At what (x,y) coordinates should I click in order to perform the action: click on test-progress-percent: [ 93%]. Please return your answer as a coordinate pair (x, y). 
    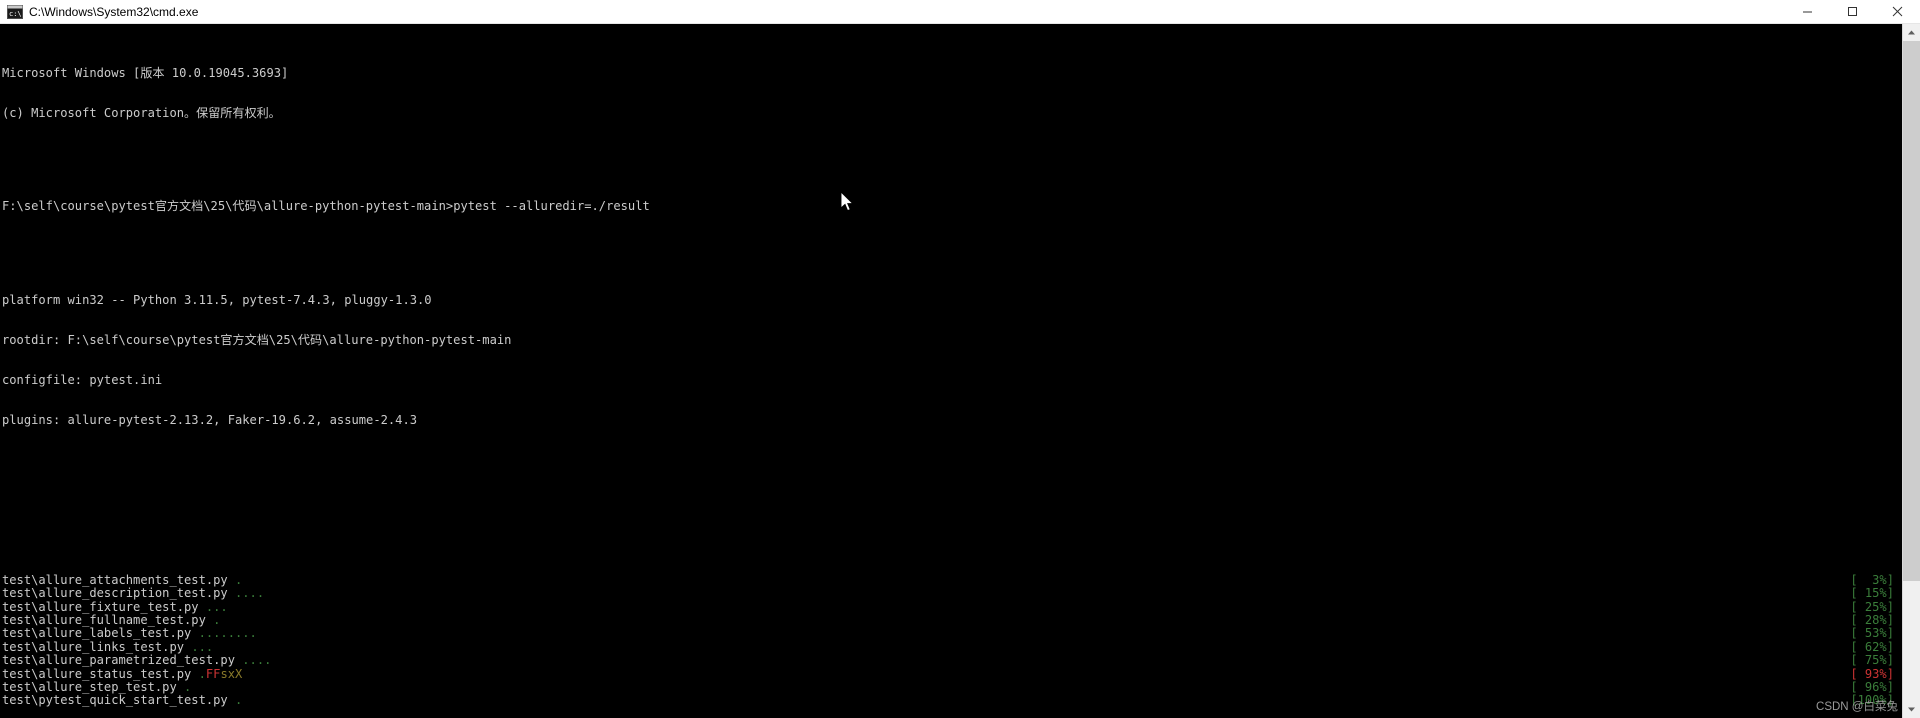
    Looking at the image, I should click on (1872, 673).